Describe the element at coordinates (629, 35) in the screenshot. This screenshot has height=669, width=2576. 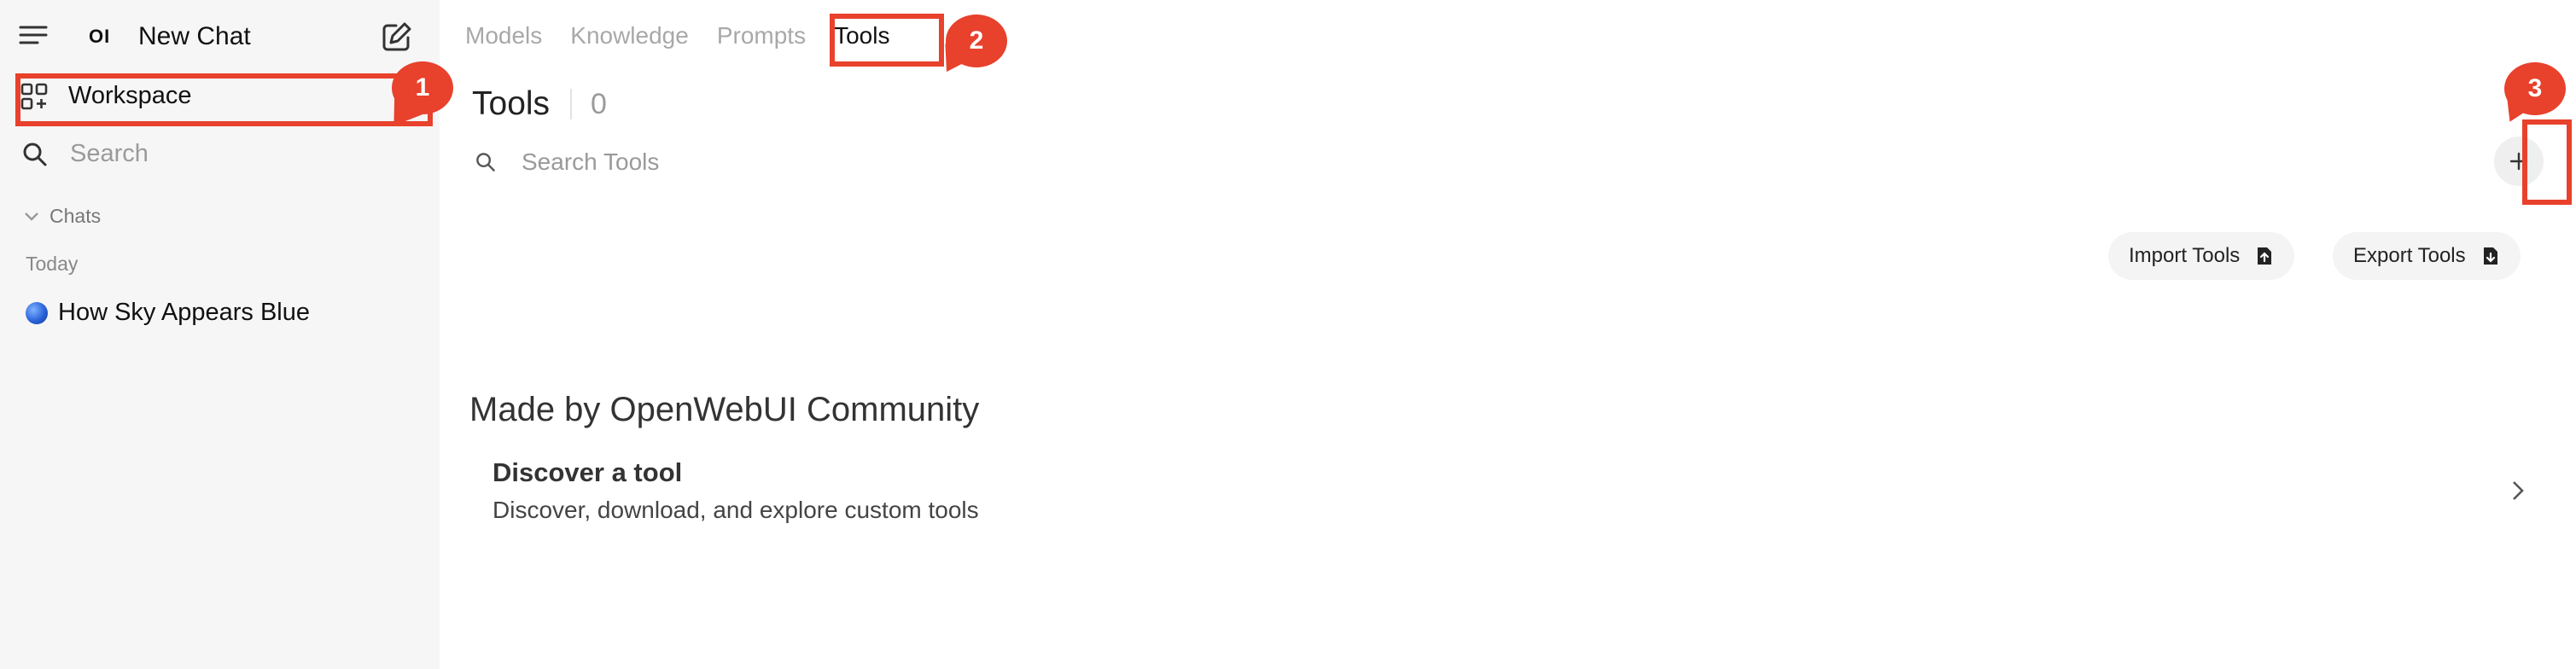
I see `tab-knowledge: Knowledge` at that location.